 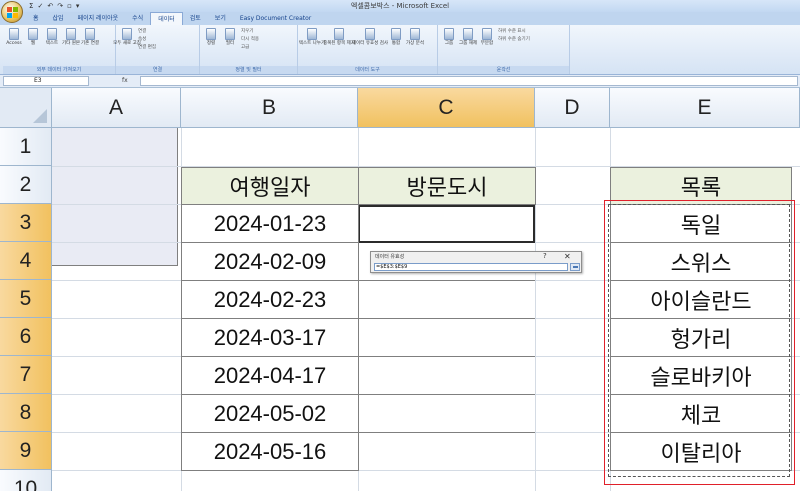 What do you see at coordinates (370, 34) in the screenshot?
I see `data-validation-icon` at bounding box center [370, 34].